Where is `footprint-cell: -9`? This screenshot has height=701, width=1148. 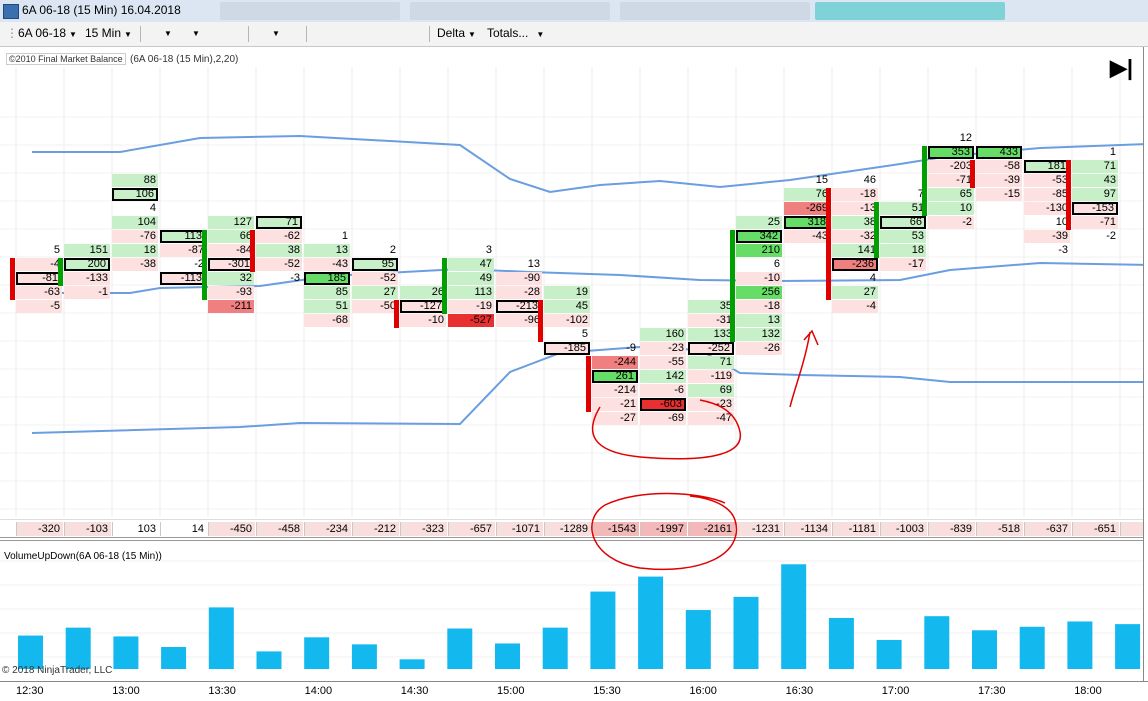
footprint-cell: -9 is located at coordinates (631, 348).